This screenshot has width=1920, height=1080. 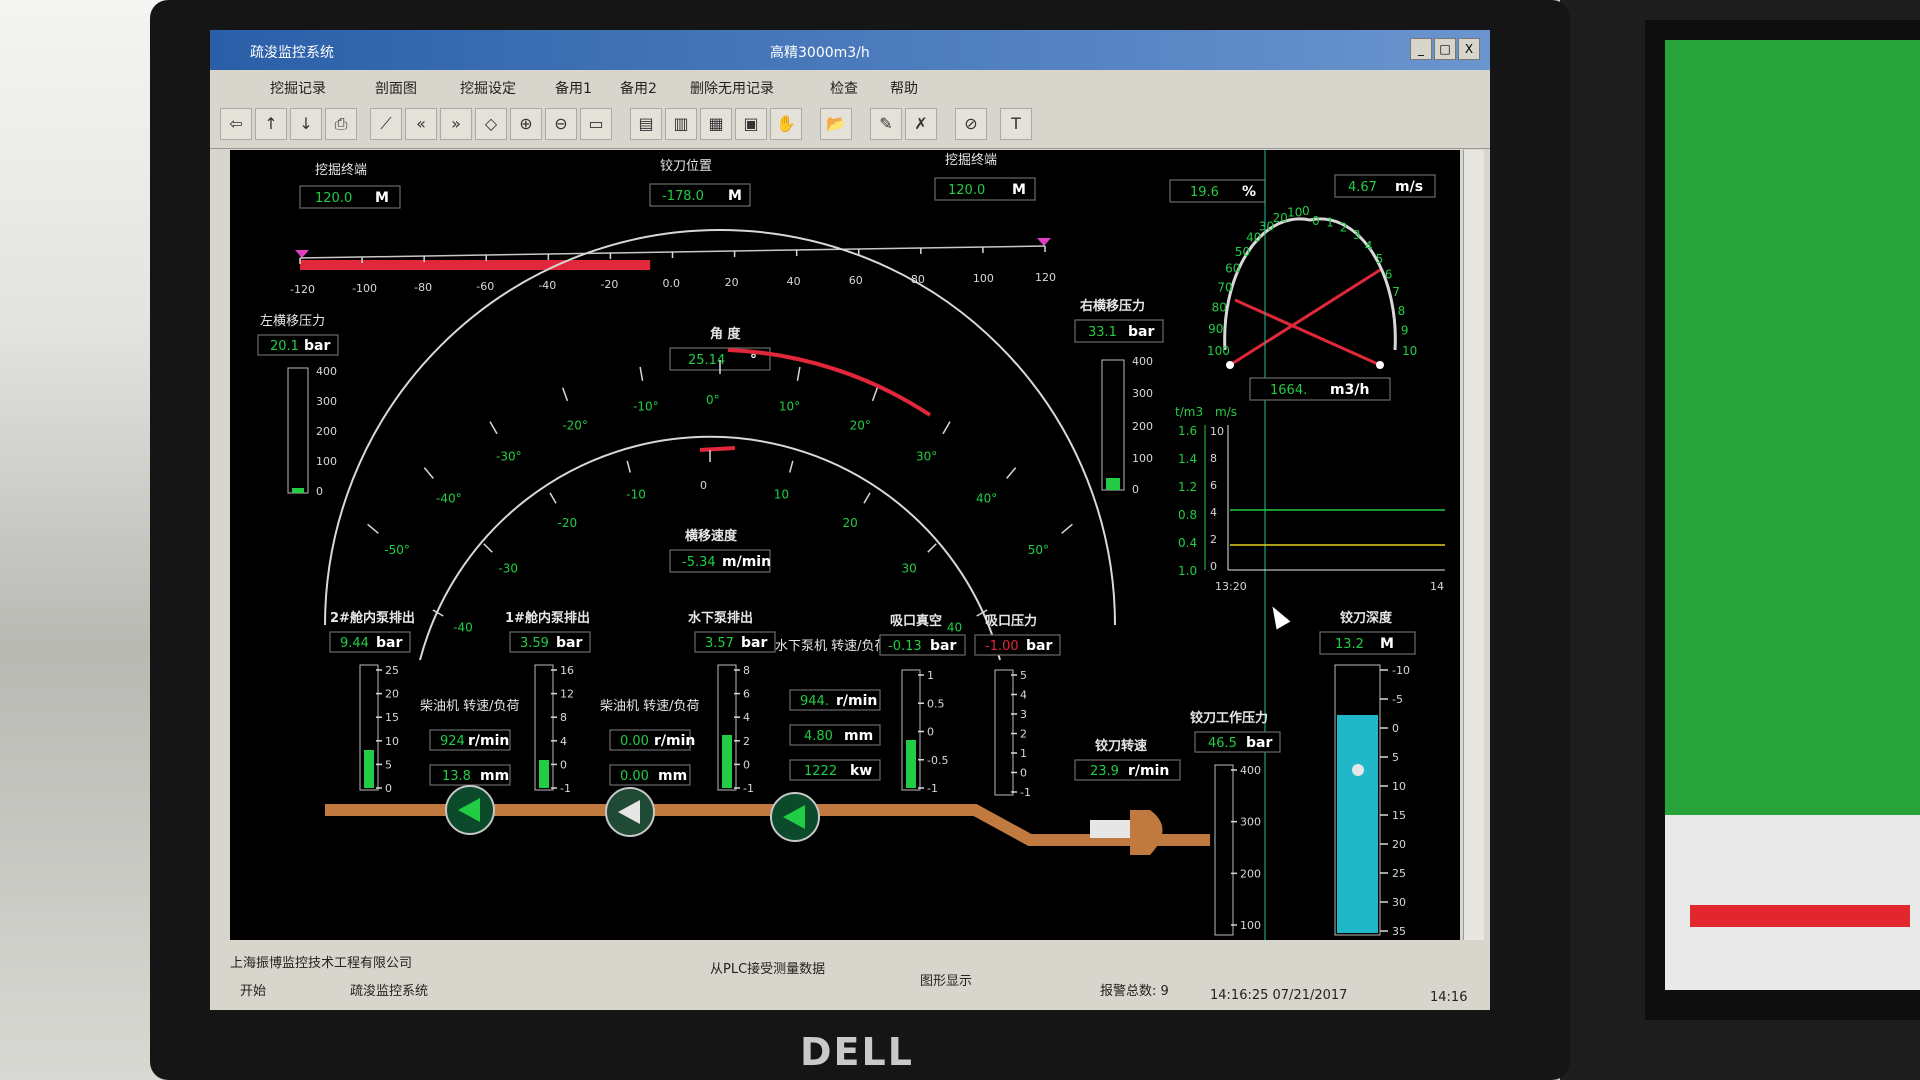 What do you see at coordinates (751, 124) in the screenshot?
I see `toolbar-doc-icon: ▣` at bounding box center [751, 124].